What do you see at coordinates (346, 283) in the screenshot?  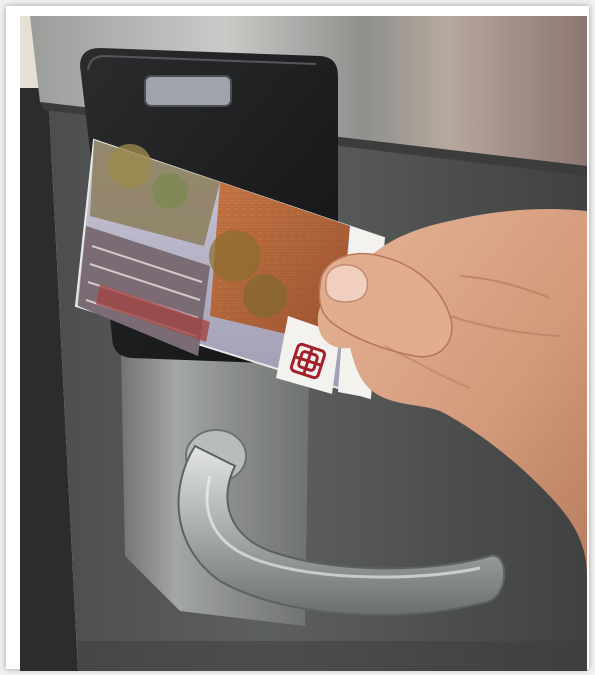 I see `thumbnail` at bounding box center [346, 283].